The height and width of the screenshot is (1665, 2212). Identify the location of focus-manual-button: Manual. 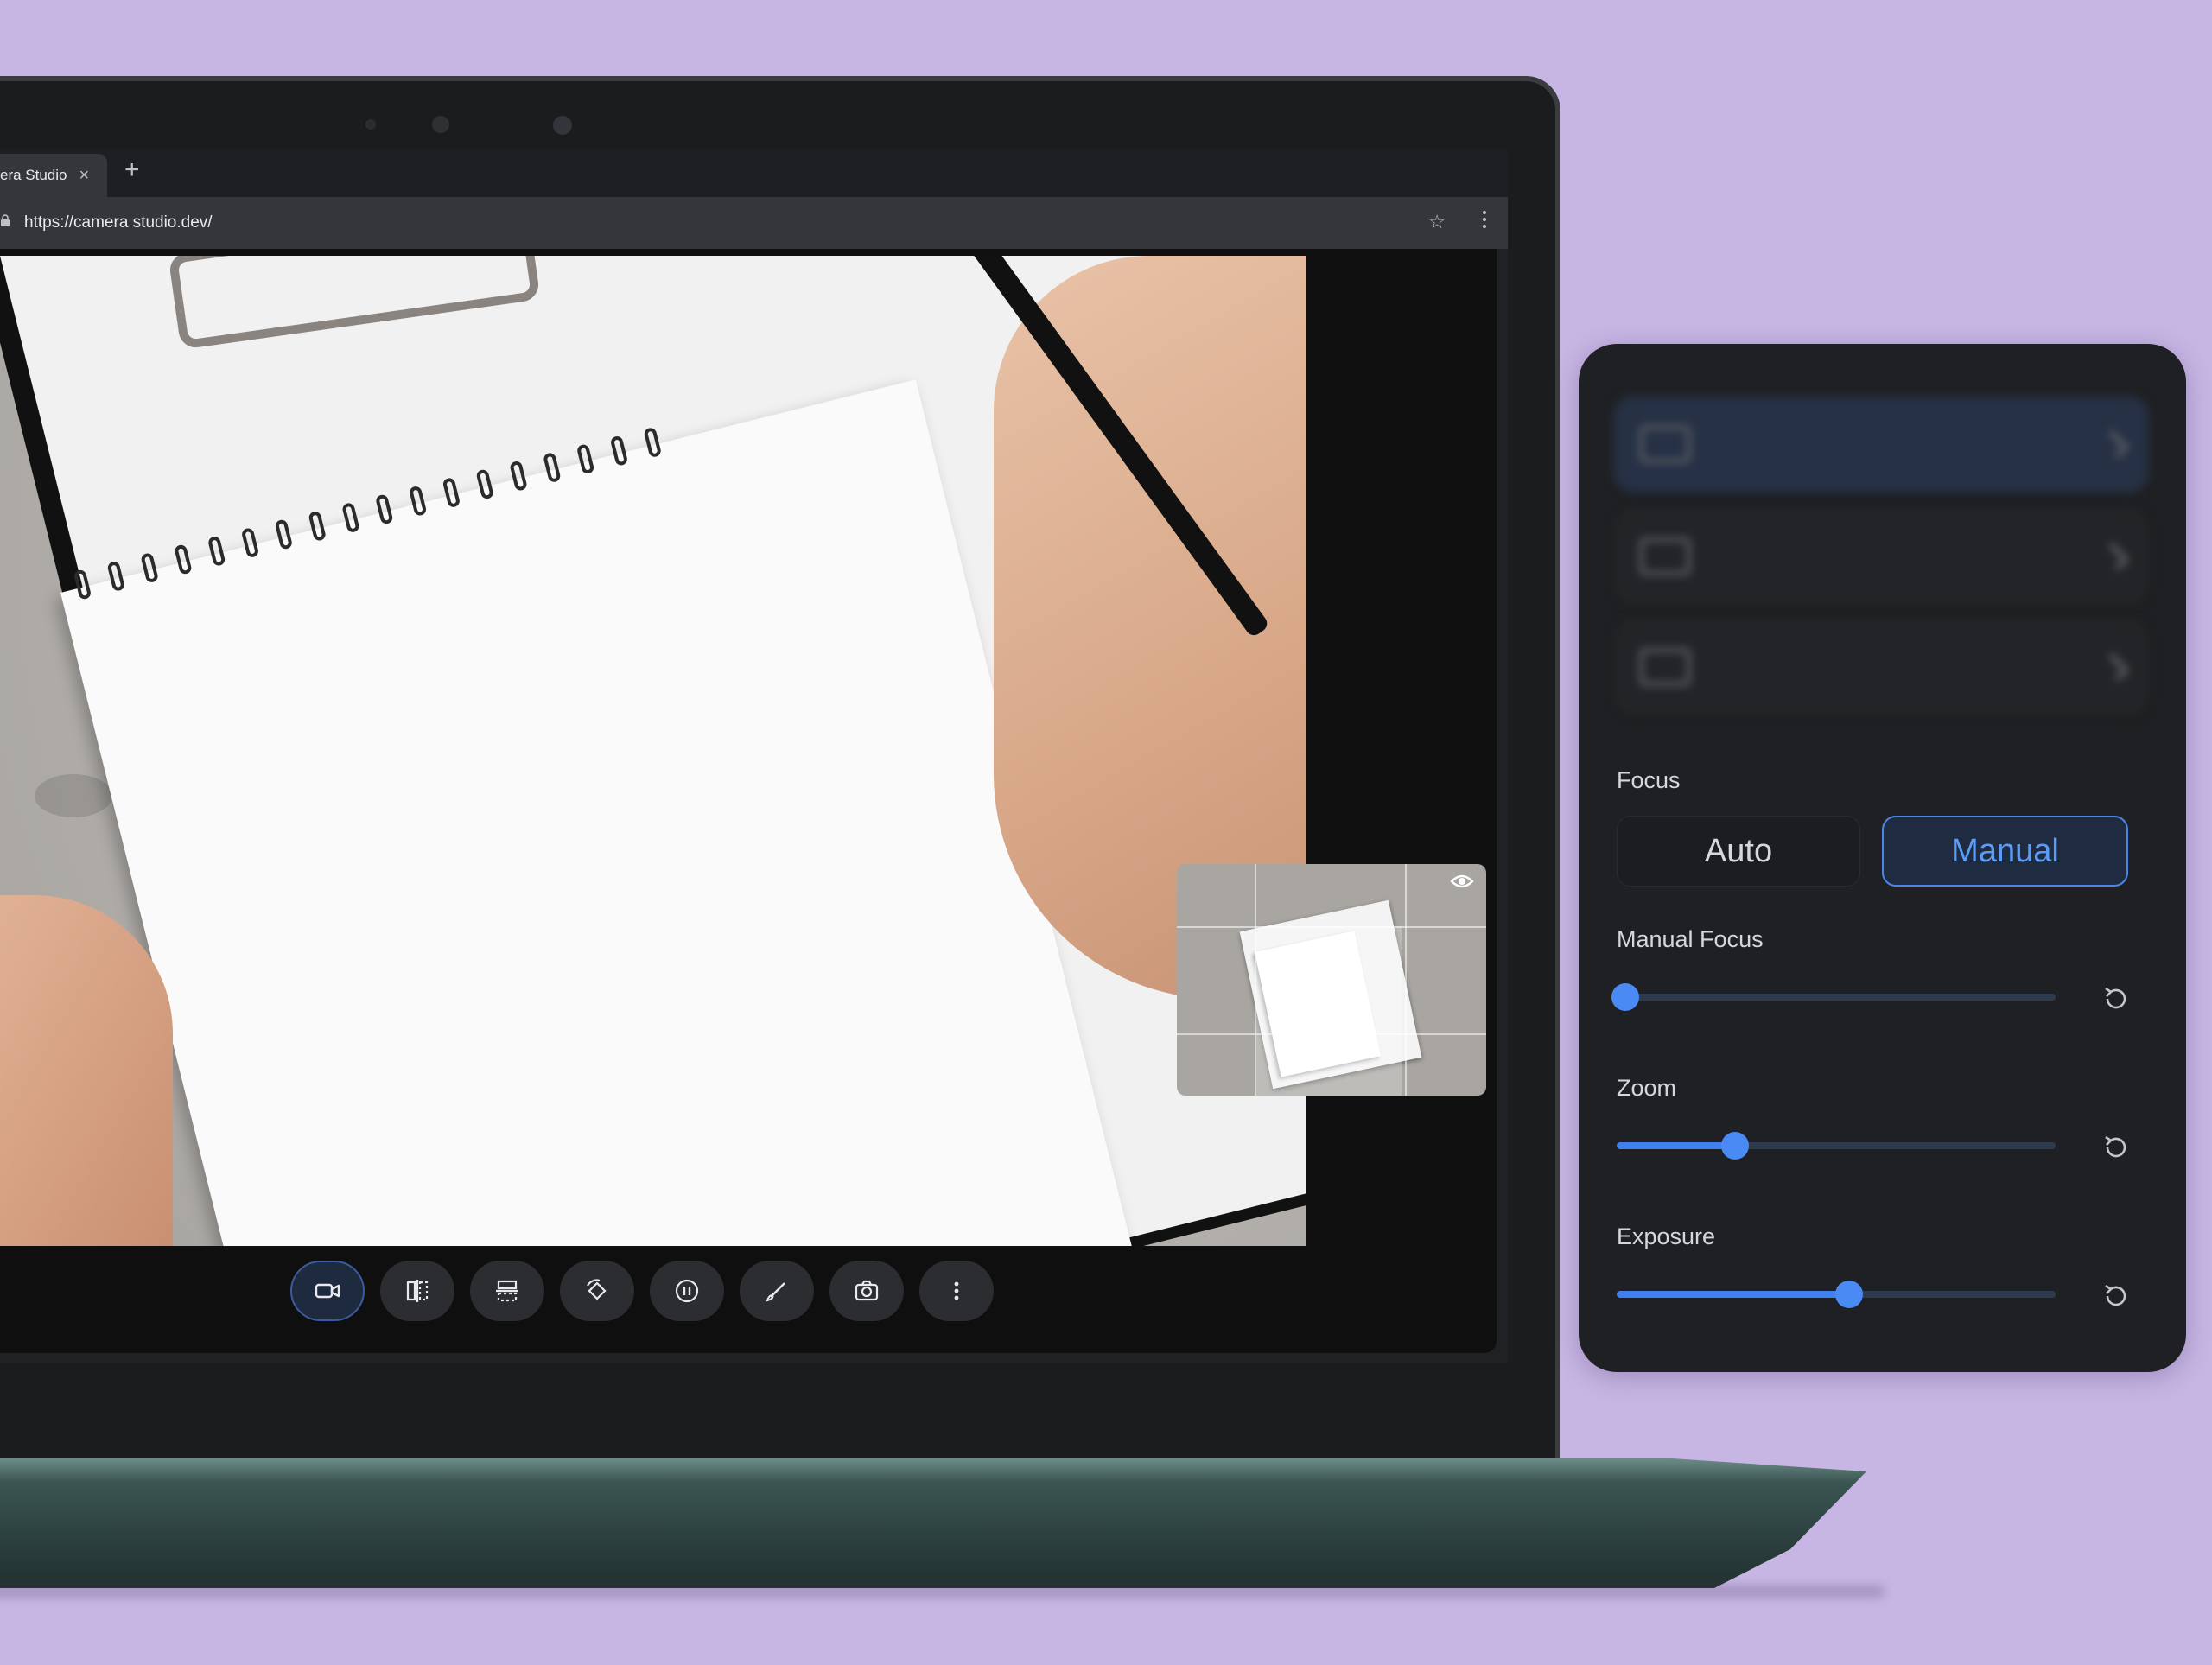
(2005, 851).